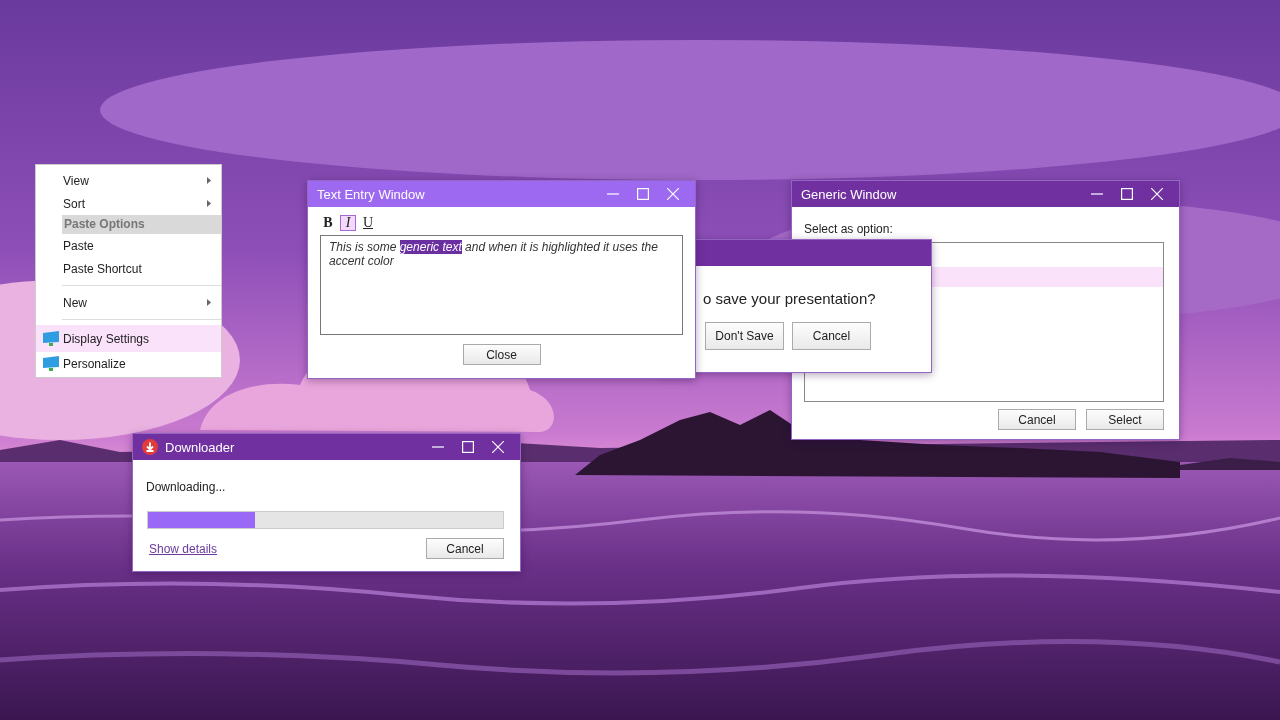 The image size is (1280, 720). Describe the element at coordinates (150, 447) in the screenshot. I see `download-icon` at that location.